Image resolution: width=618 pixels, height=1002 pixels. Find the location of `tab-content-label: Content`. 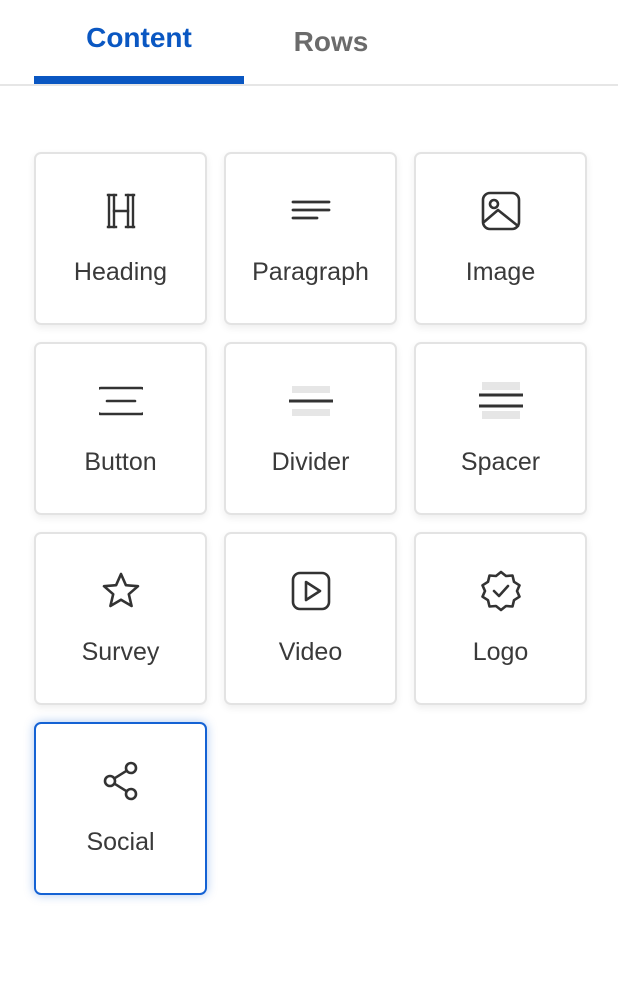

tab-content-label: Content is located at coordinates (139, 37).